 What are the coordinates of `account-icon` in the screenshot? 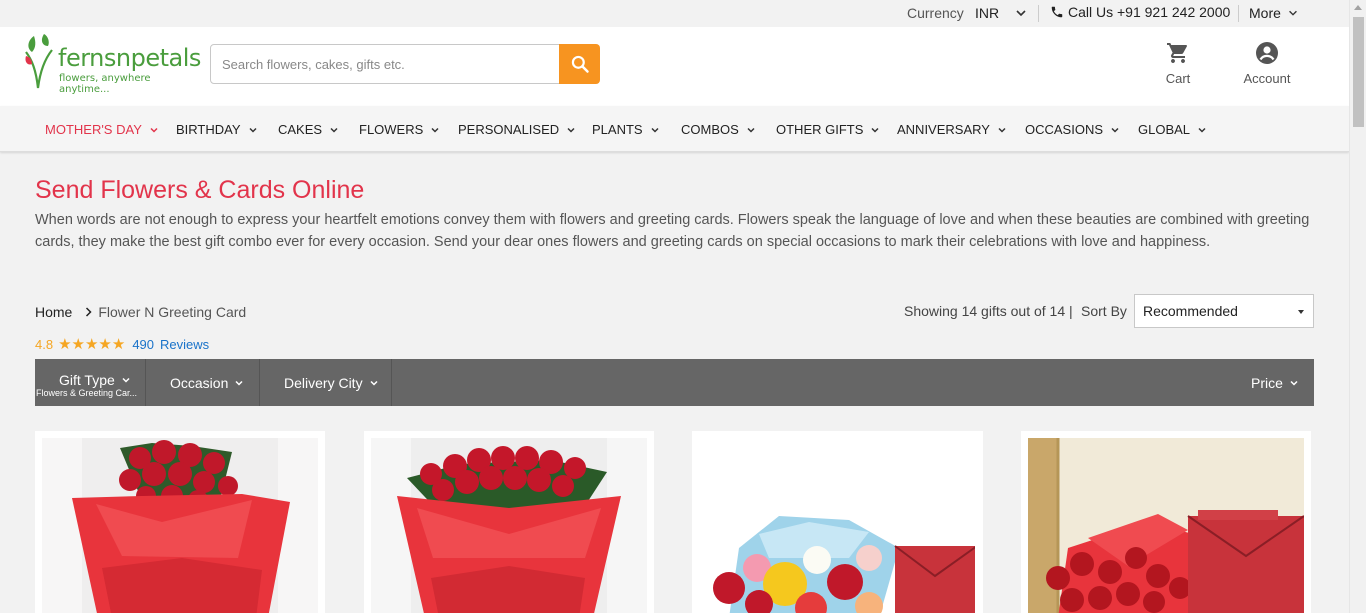 It's located at (1267, 53).